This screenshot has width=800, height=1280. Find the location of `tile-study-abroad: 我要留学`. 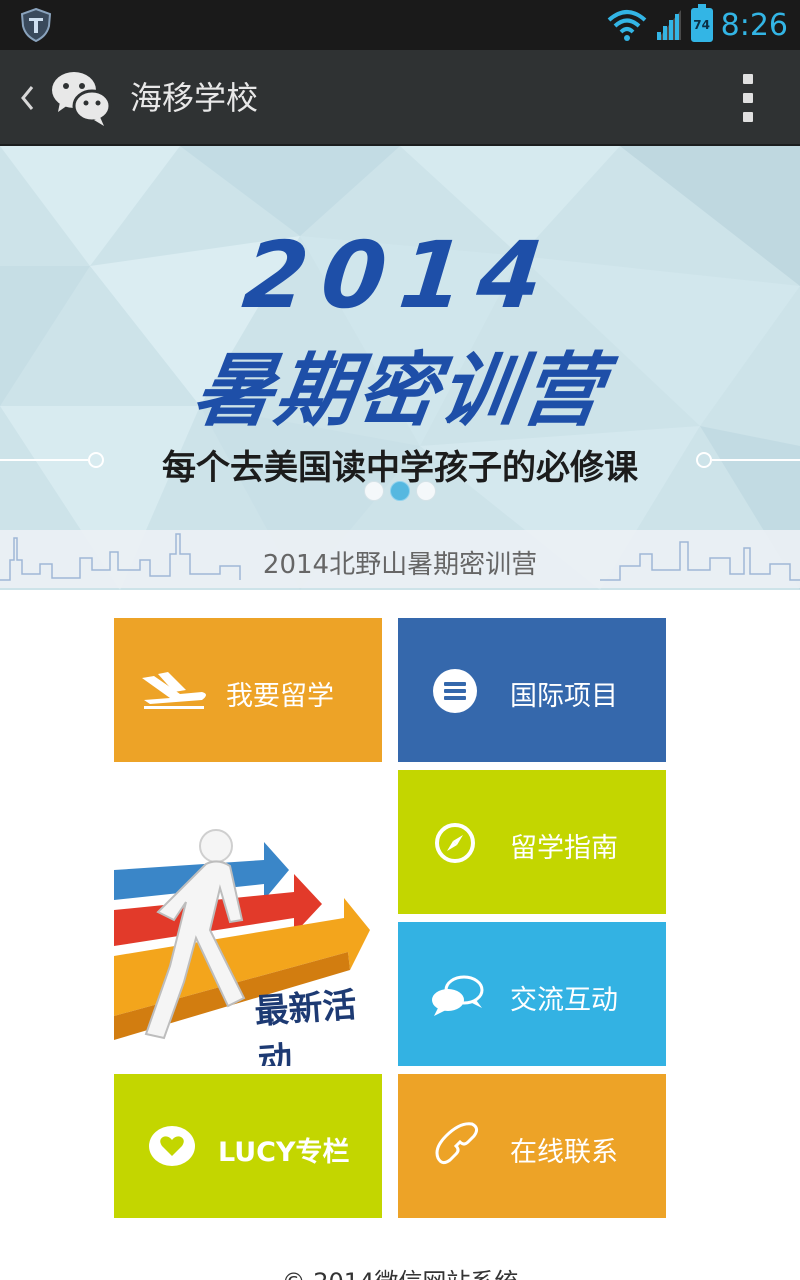

tile-study-abroad: 我要留学 is located at coordinates (248, 690).